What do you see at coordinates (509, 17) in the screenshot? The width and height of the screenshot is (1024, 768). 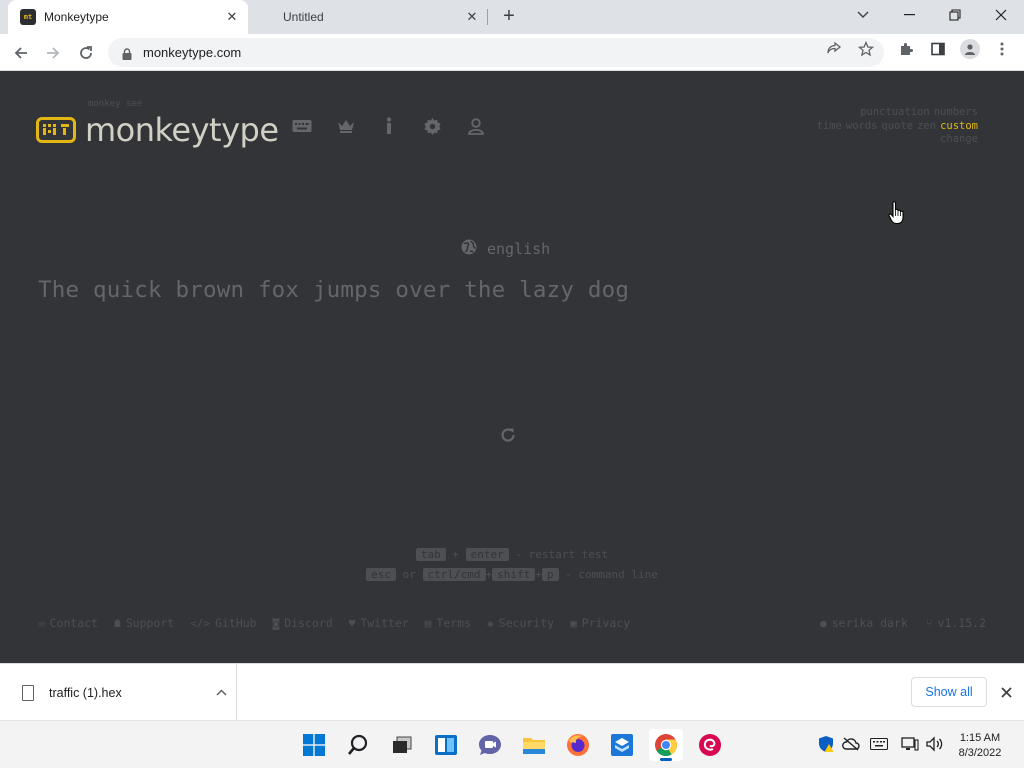 I see `new-tab-button: +` at bounding box center [509, 17].